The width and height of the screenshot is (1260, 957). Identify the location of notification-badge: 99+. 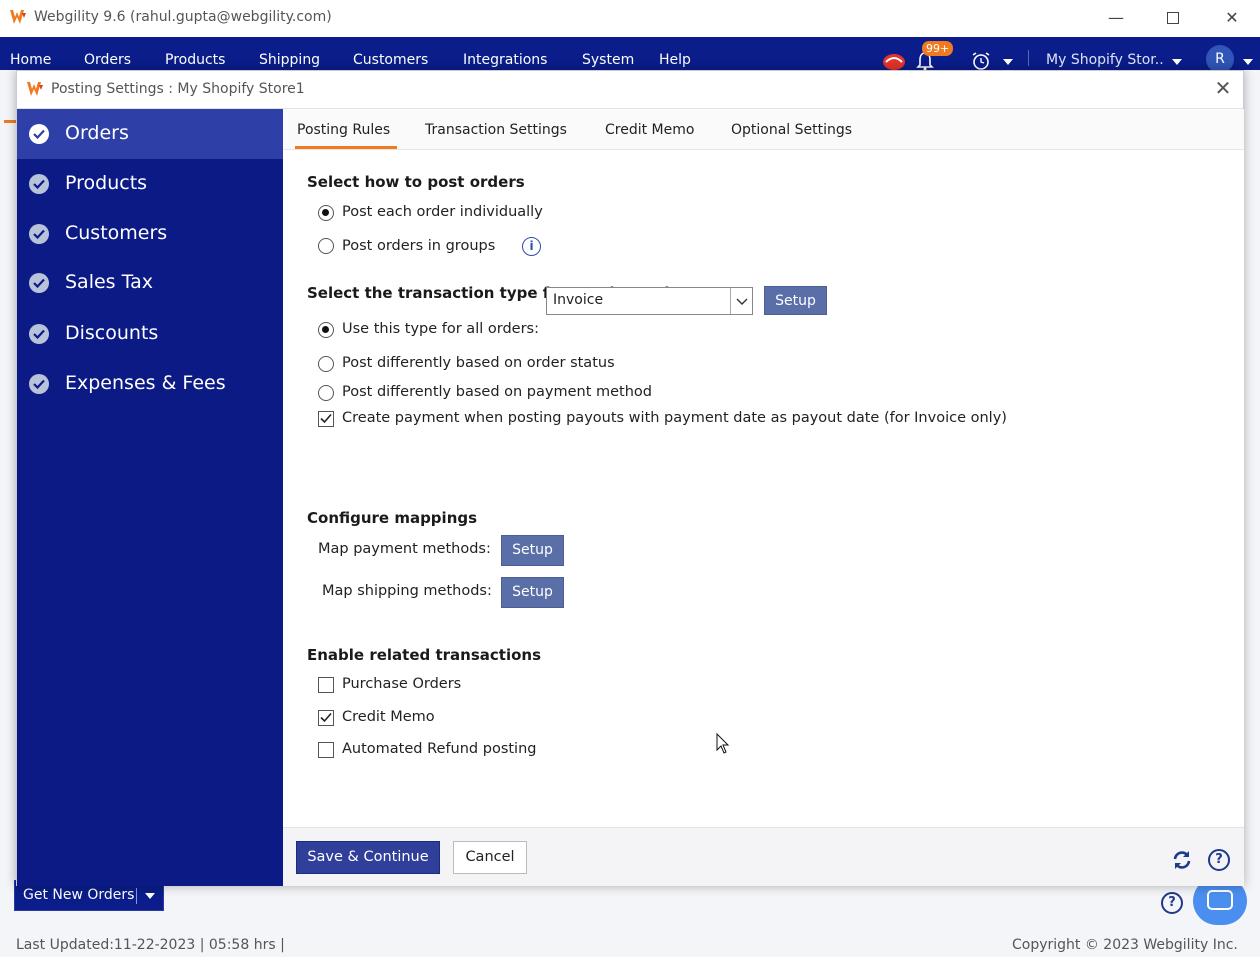
(938, 48).